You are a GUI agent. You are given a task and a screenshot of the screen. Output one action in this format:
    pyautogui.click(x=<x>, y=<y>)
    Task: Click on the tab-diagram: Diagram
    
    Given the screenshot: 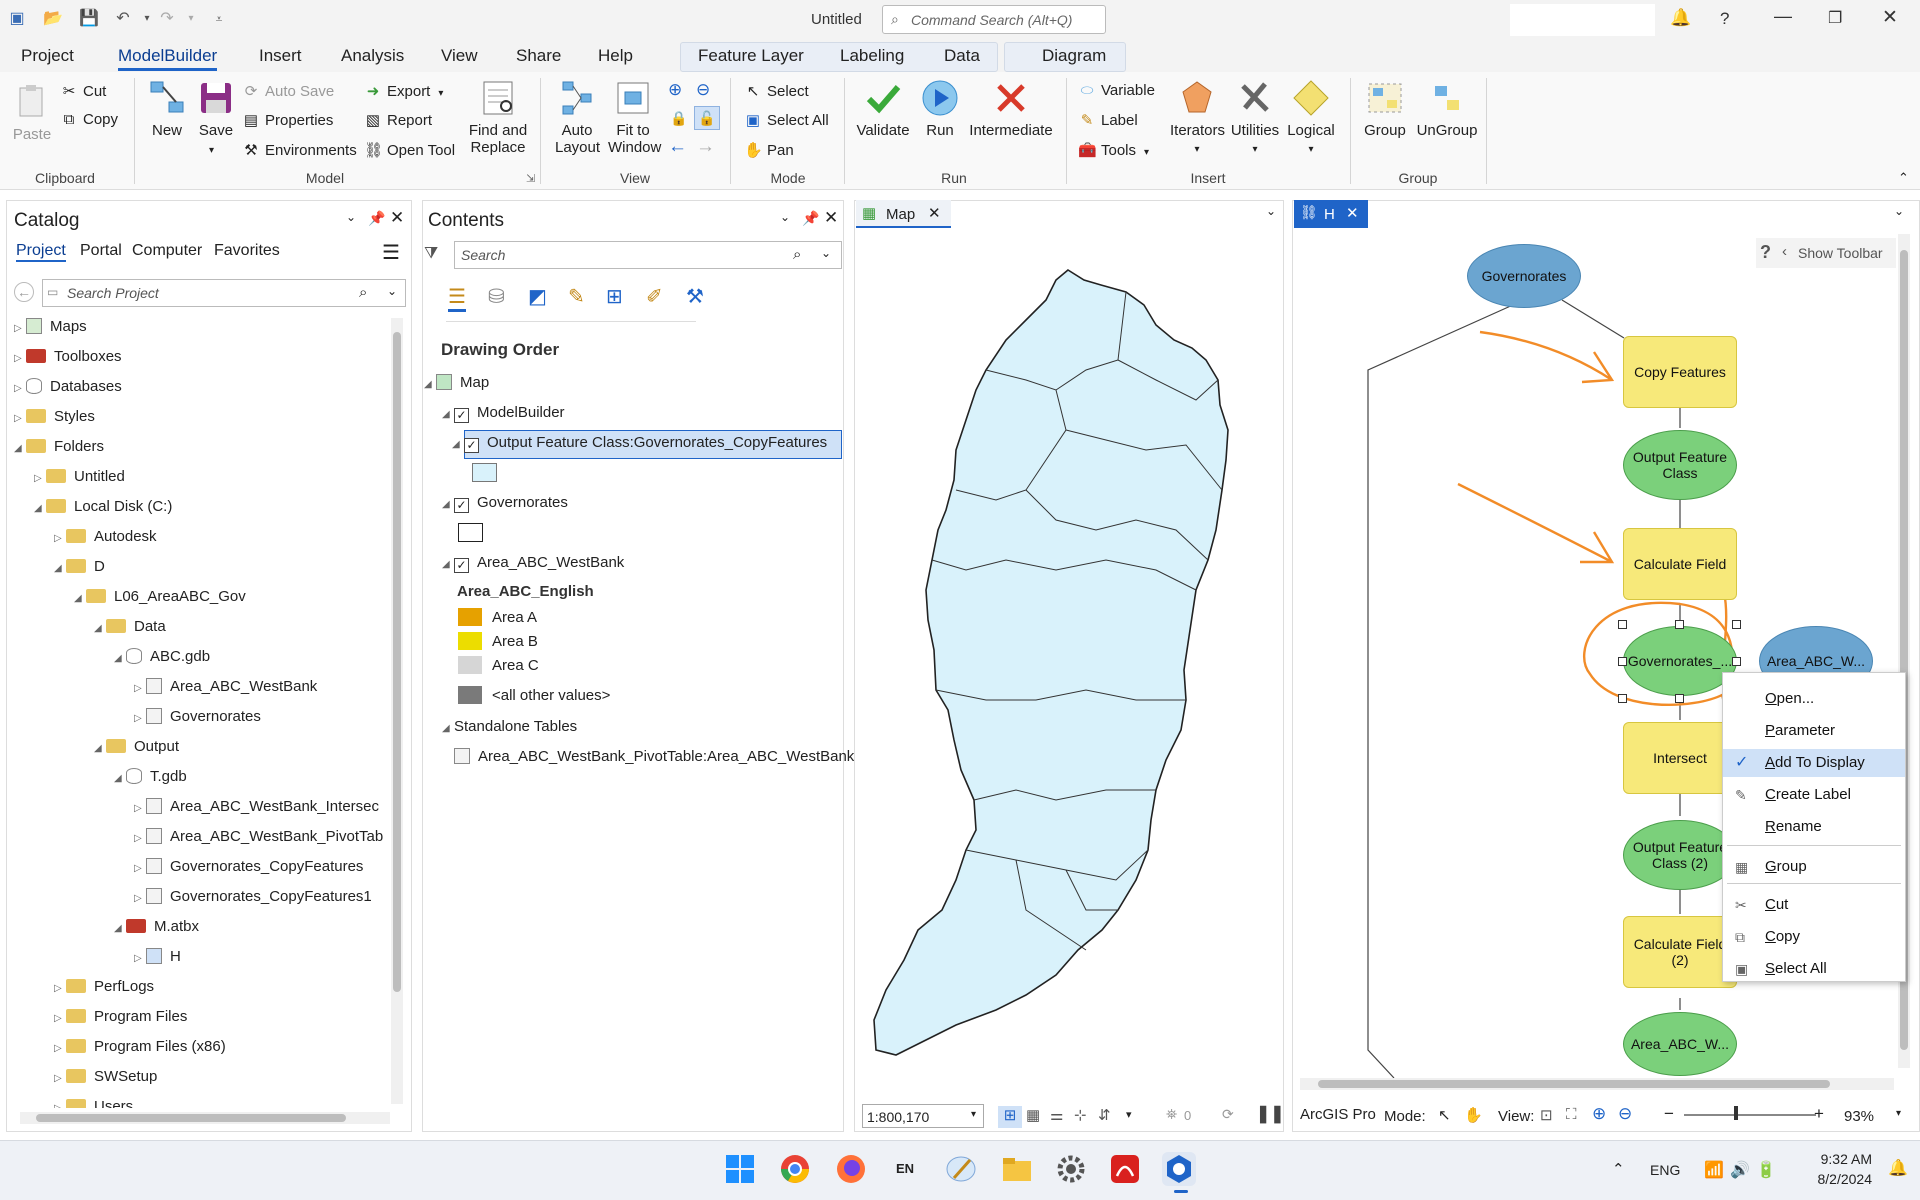 What is the action you would take?
    pyautogui.click(x=1074, y=56)
    